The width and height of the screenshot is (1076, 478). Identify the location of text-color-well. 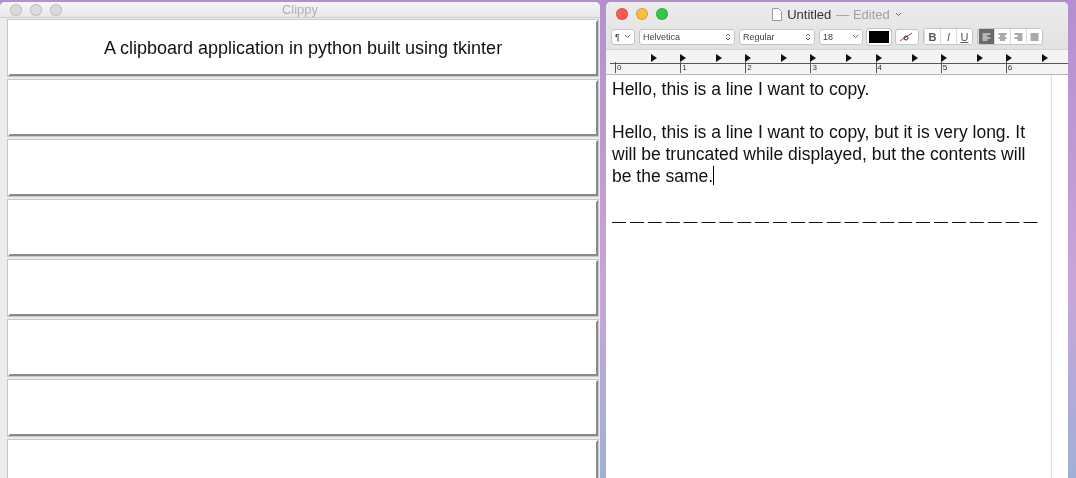
(879, 36).